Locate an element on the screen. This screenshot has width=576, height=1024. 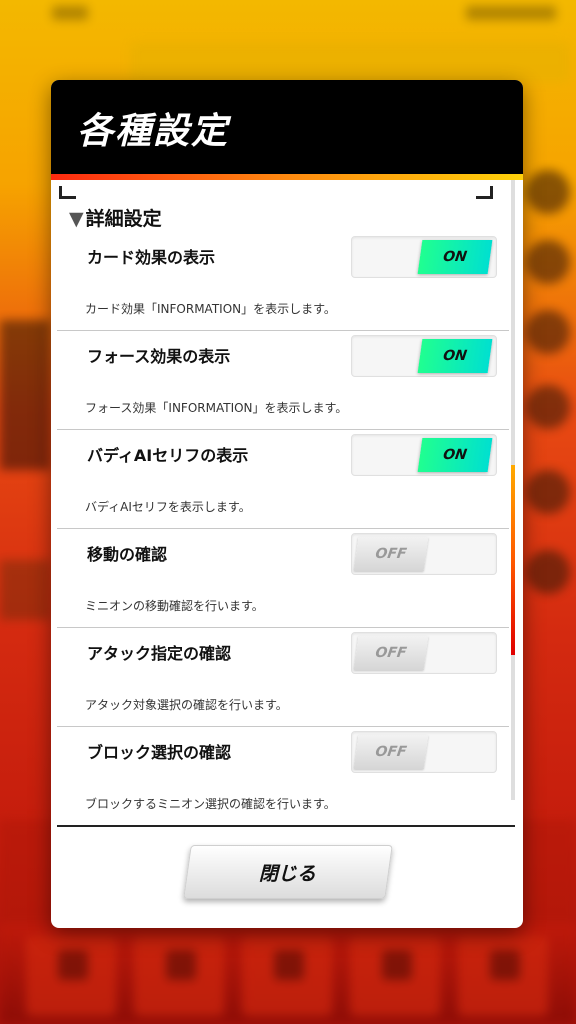
close-button-label: 閉じる is located at coordinates (288, 873).